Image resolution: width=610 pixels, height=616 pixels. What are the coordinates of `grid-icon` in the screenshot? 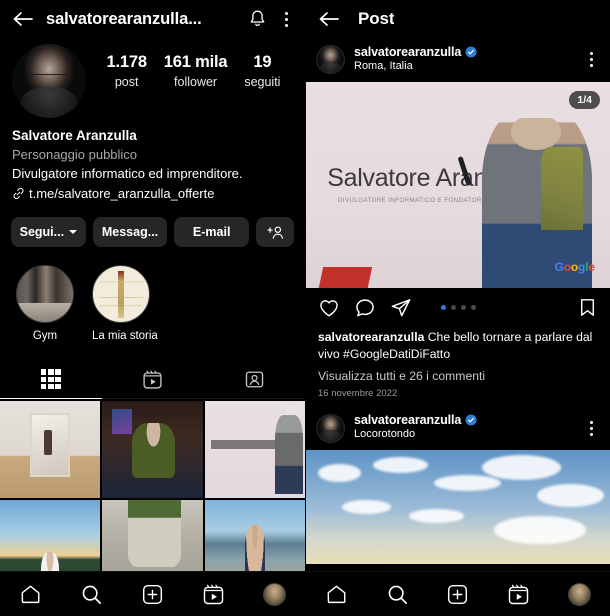 It's located at (50, 379).